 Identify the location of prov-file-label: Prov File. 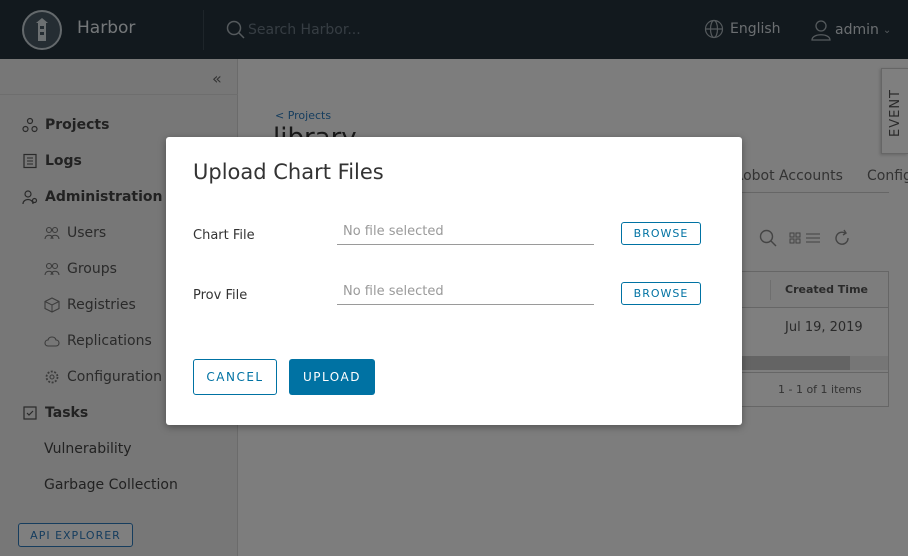
(220, 295).